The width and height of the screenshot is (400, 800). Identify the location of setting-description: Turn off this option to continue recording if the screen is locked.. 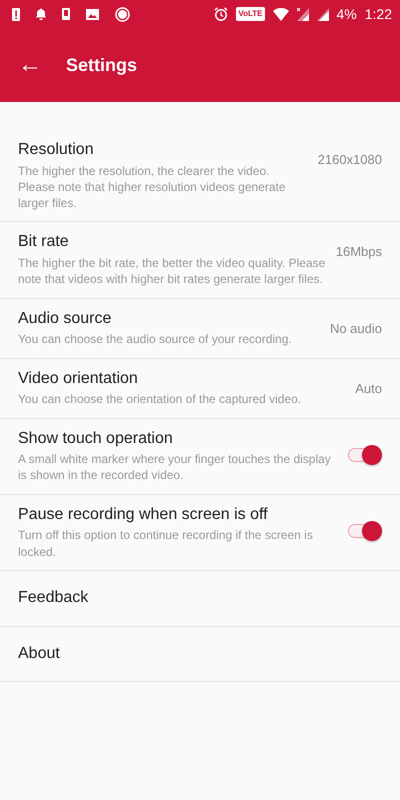
(166, 543).